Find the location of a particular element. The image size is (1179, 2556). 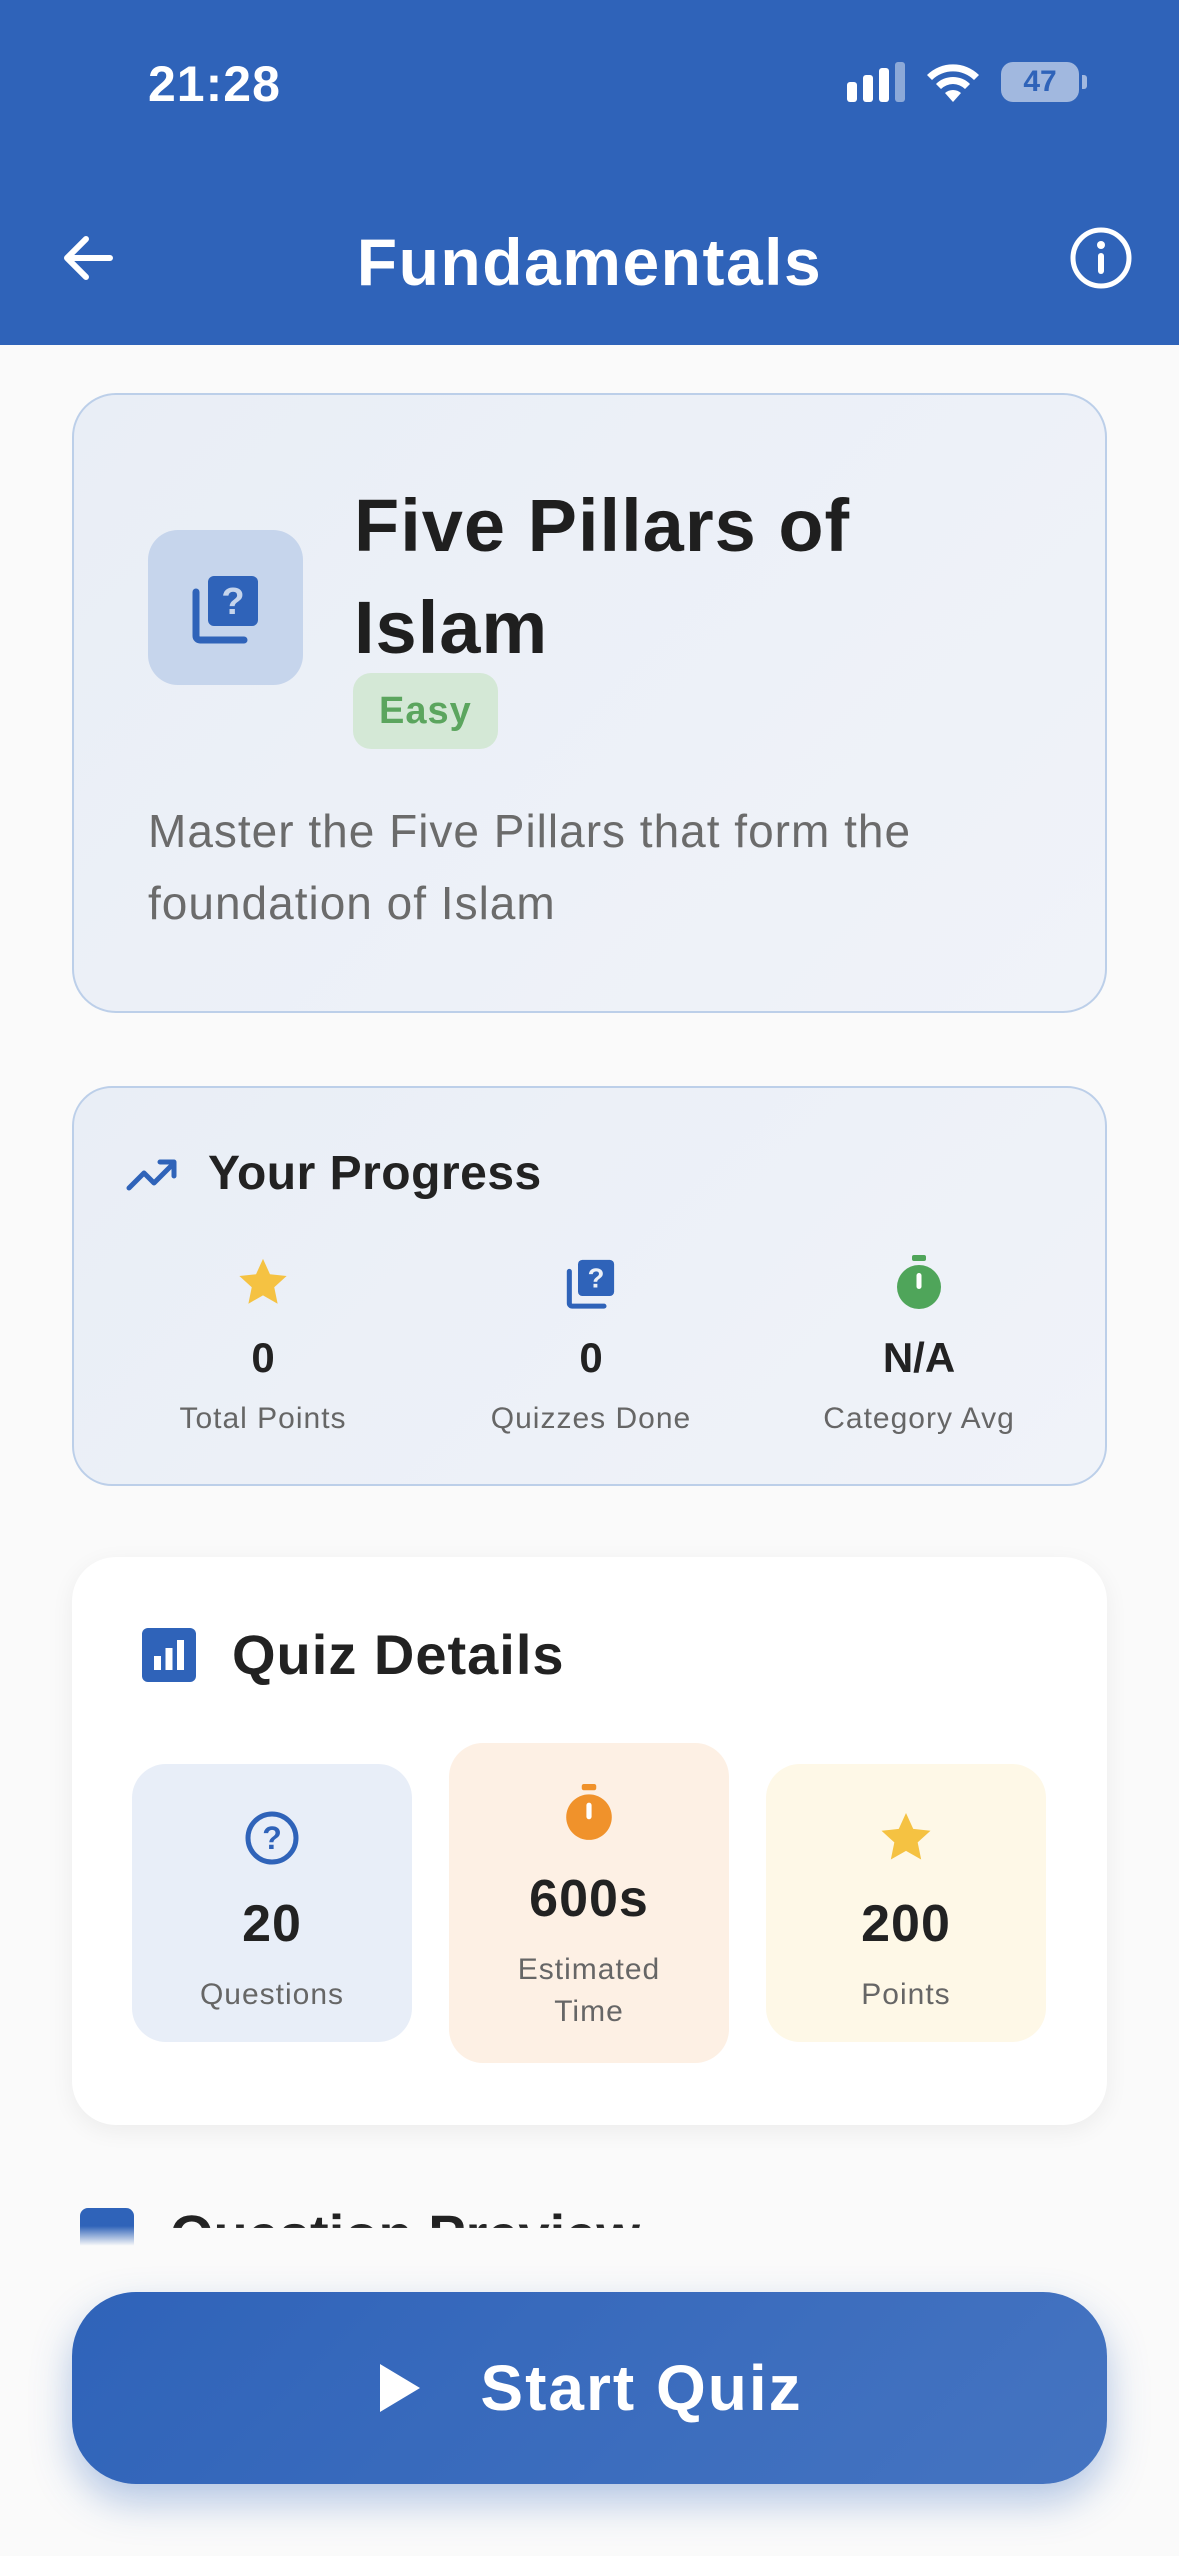

quiz-icon-box: ? is located at coordinates (225, 607).